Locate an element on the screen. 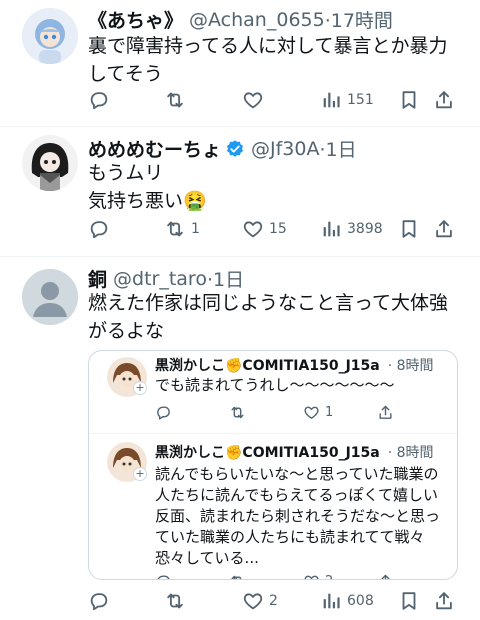  like-button: 15 is located at coordinates (264, 229).